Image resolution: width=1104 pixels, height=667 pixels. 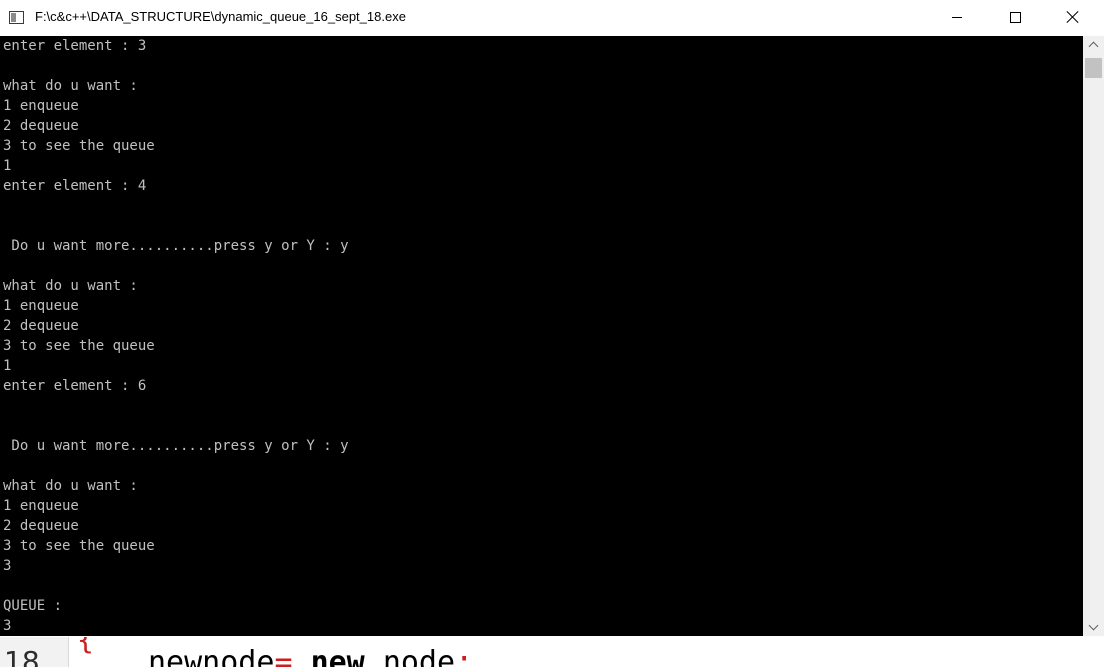 What do you see at coordinates (33, 606) in the screenshot?
I see `console-line: QUEUE :` at bounding box center [33, 606].